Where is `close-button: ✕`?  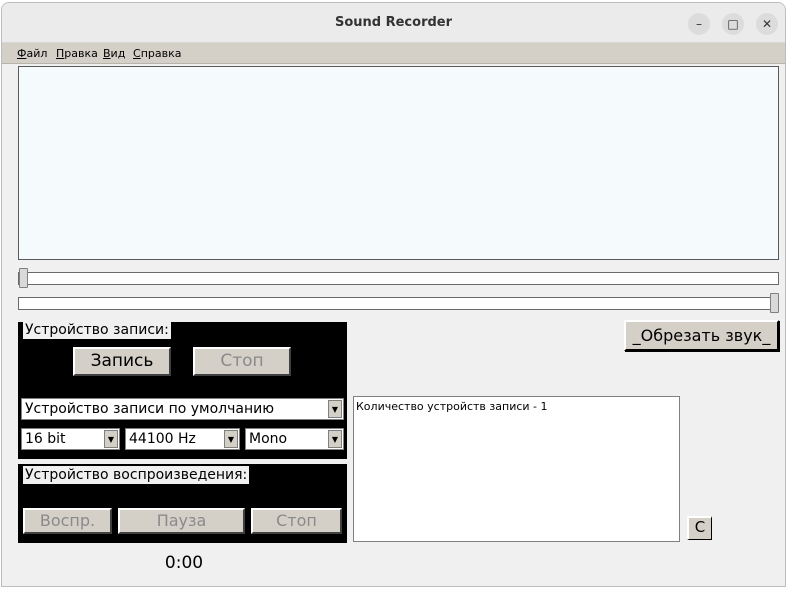 close-button: ✕ is located at coordinates (767, 24).